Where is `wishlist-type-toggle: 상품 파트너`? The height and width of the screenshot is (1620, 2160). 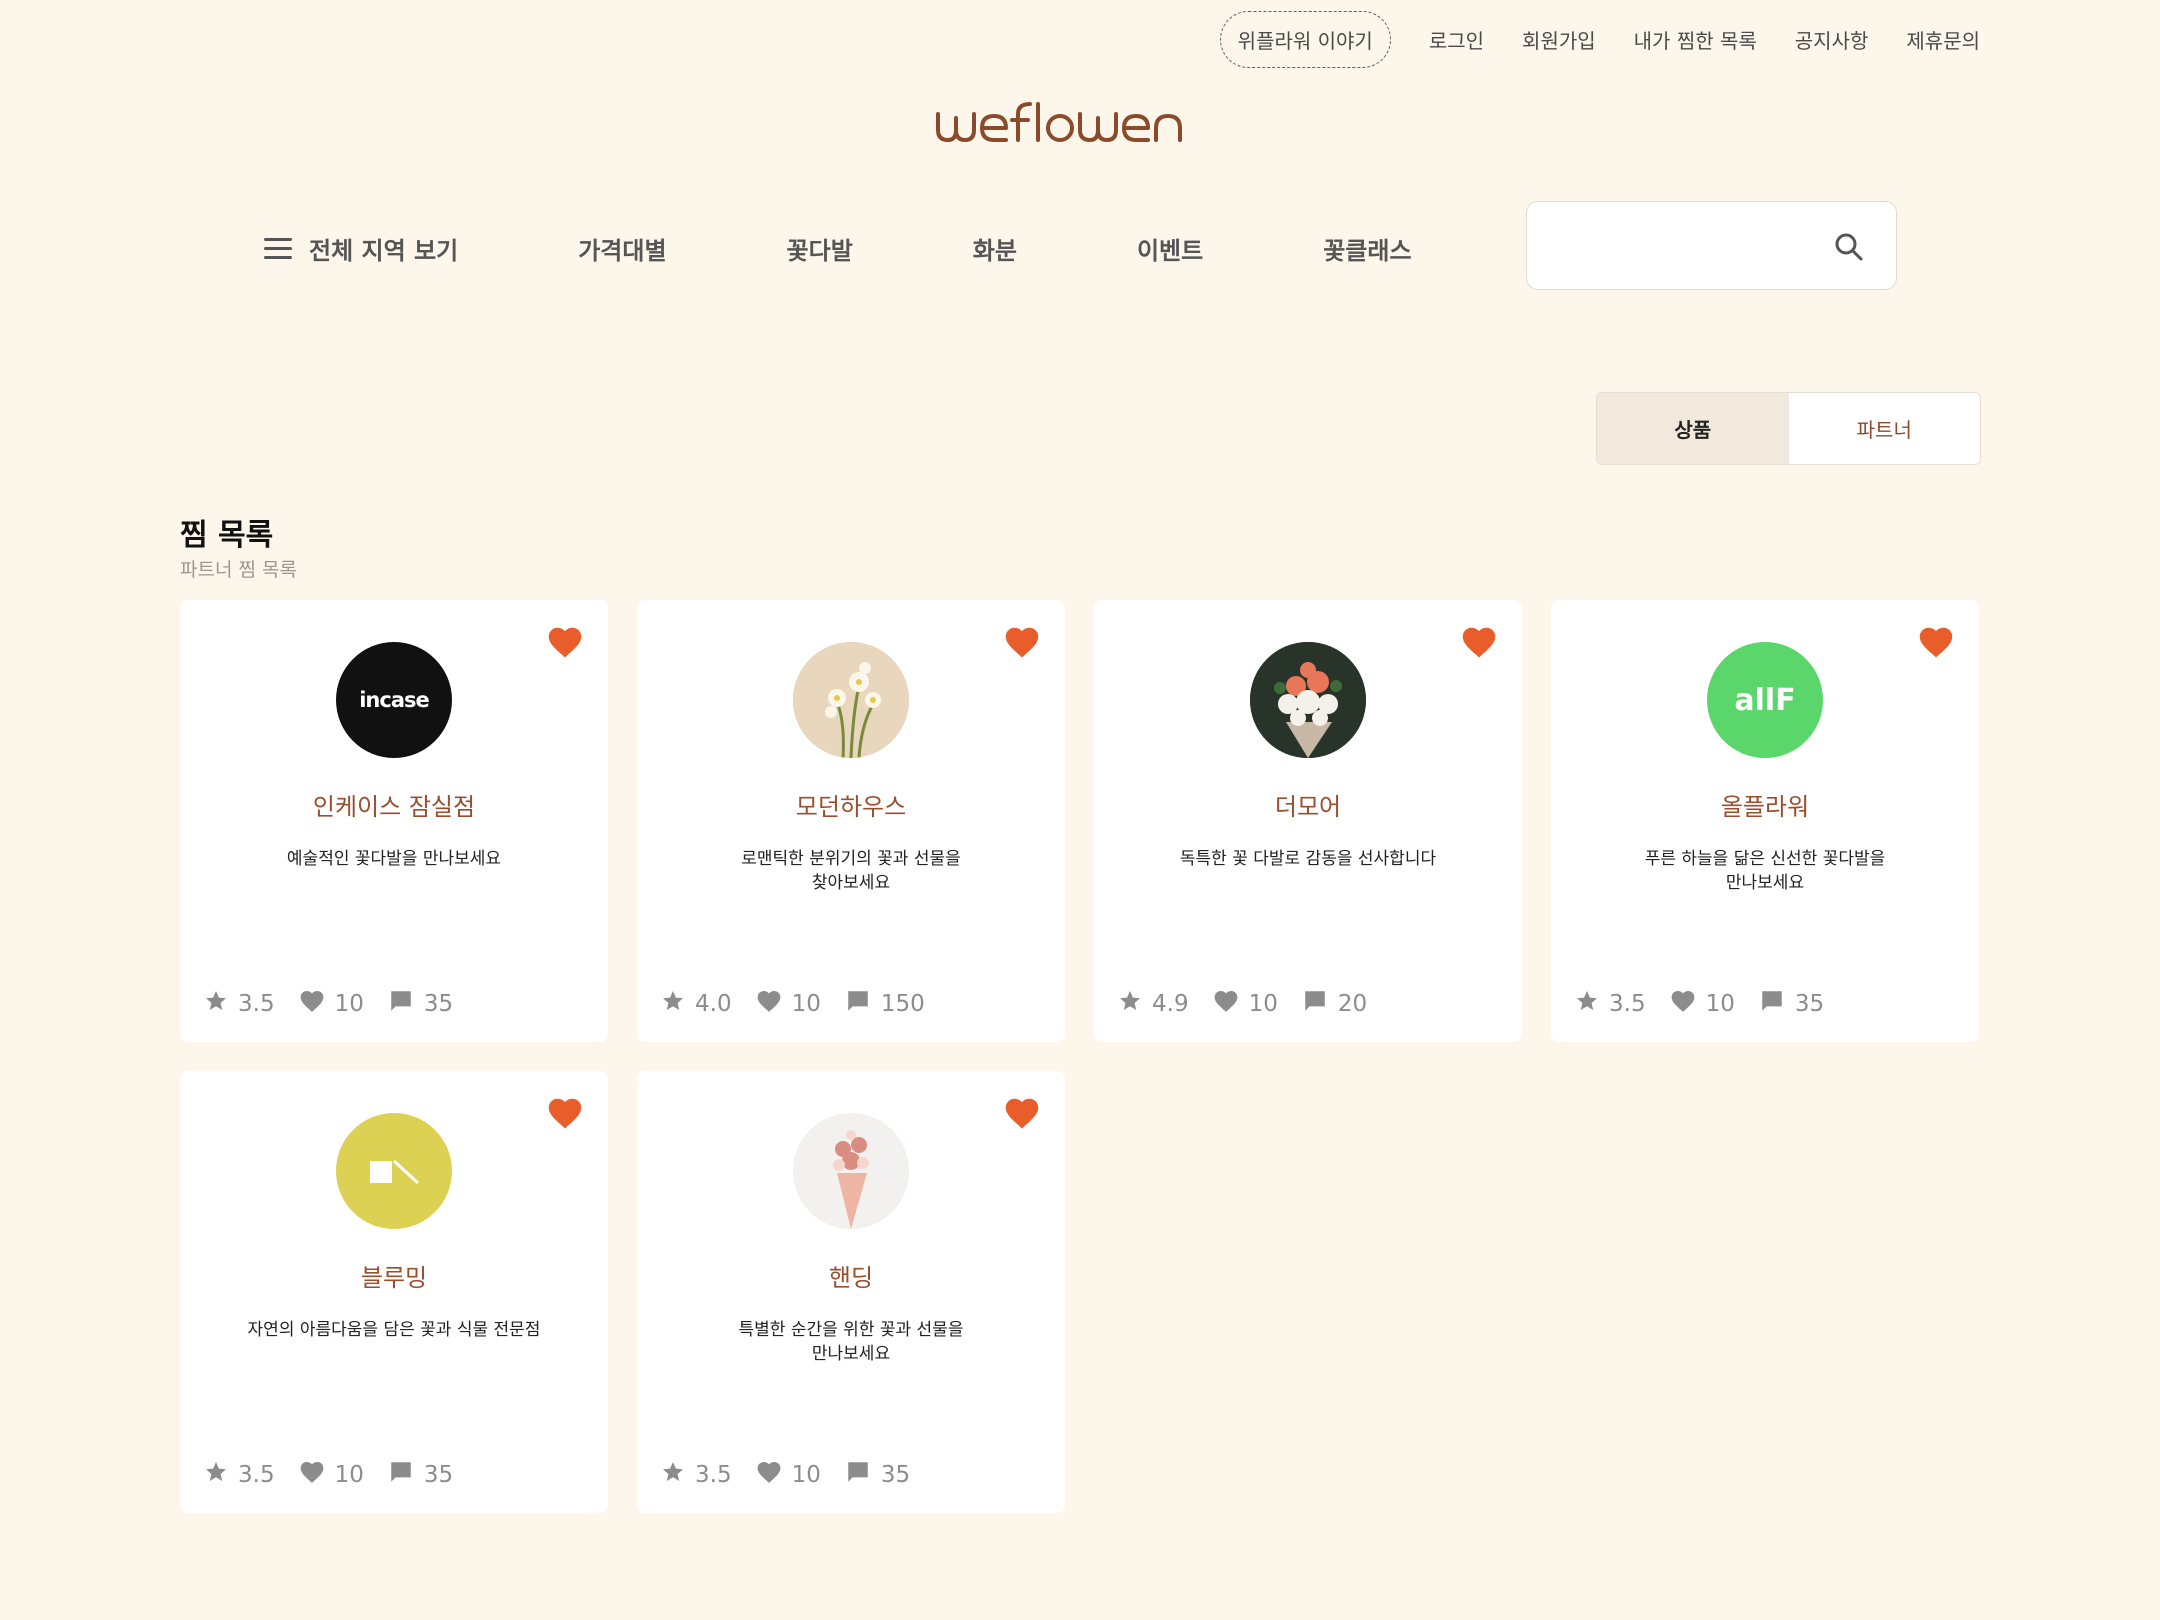 wishlist-type-toggle: 상품 파트너 is located at coordinates (1788, 428).